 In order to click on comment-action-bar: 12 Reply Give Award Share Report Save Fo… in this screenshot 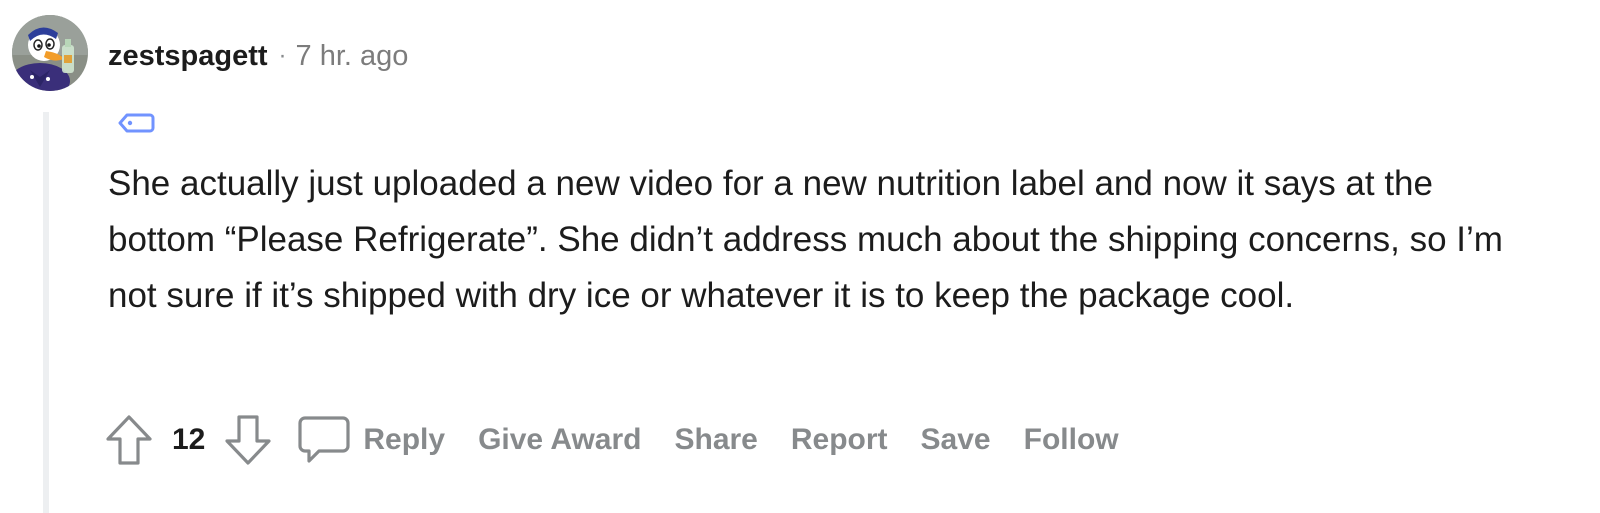, I will do `click(610, 440)`.